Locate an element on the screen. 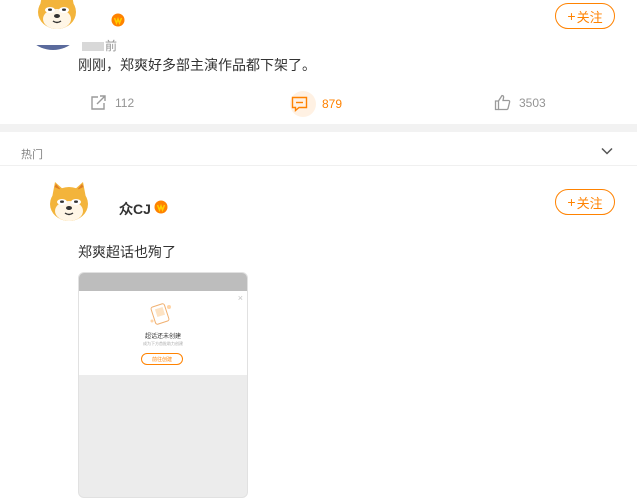 This screenshot has width=637, height=504. post1-follow-label: 关注 is located at coordinates (589, 17).